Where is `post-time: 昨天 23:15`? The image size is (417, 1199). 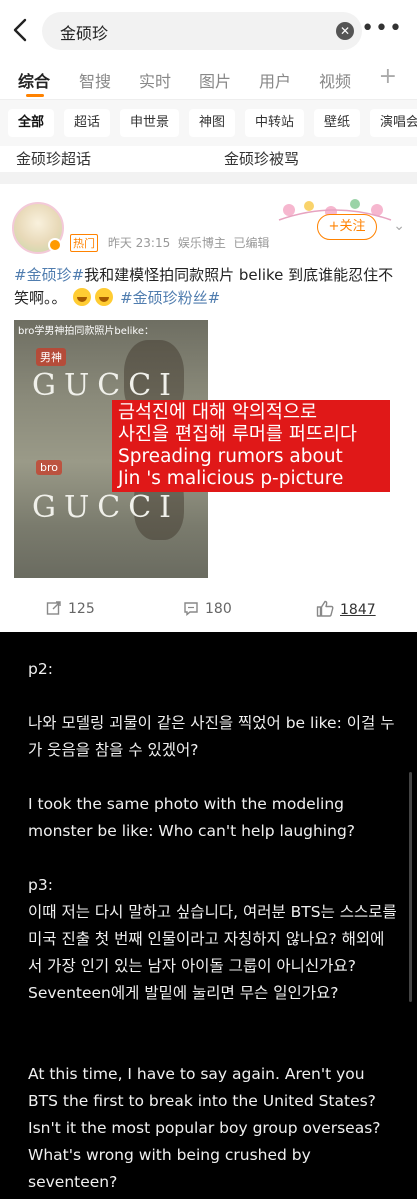 post-time: 昨天 23:15 is located at coordinates (139, 243).